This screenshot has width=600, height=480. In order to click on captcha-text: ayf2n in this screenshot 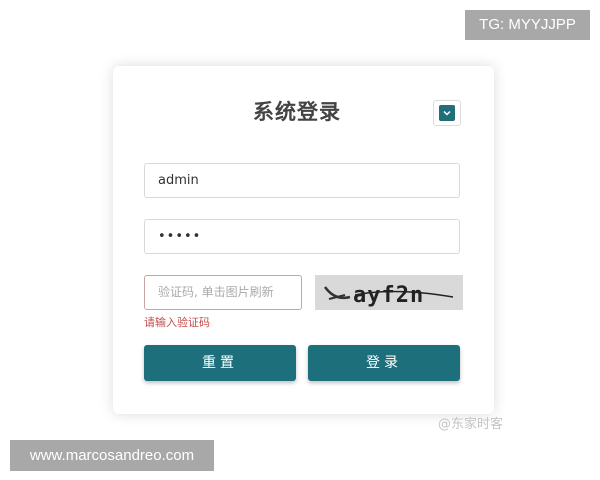, I will do `click(388, 295)`.